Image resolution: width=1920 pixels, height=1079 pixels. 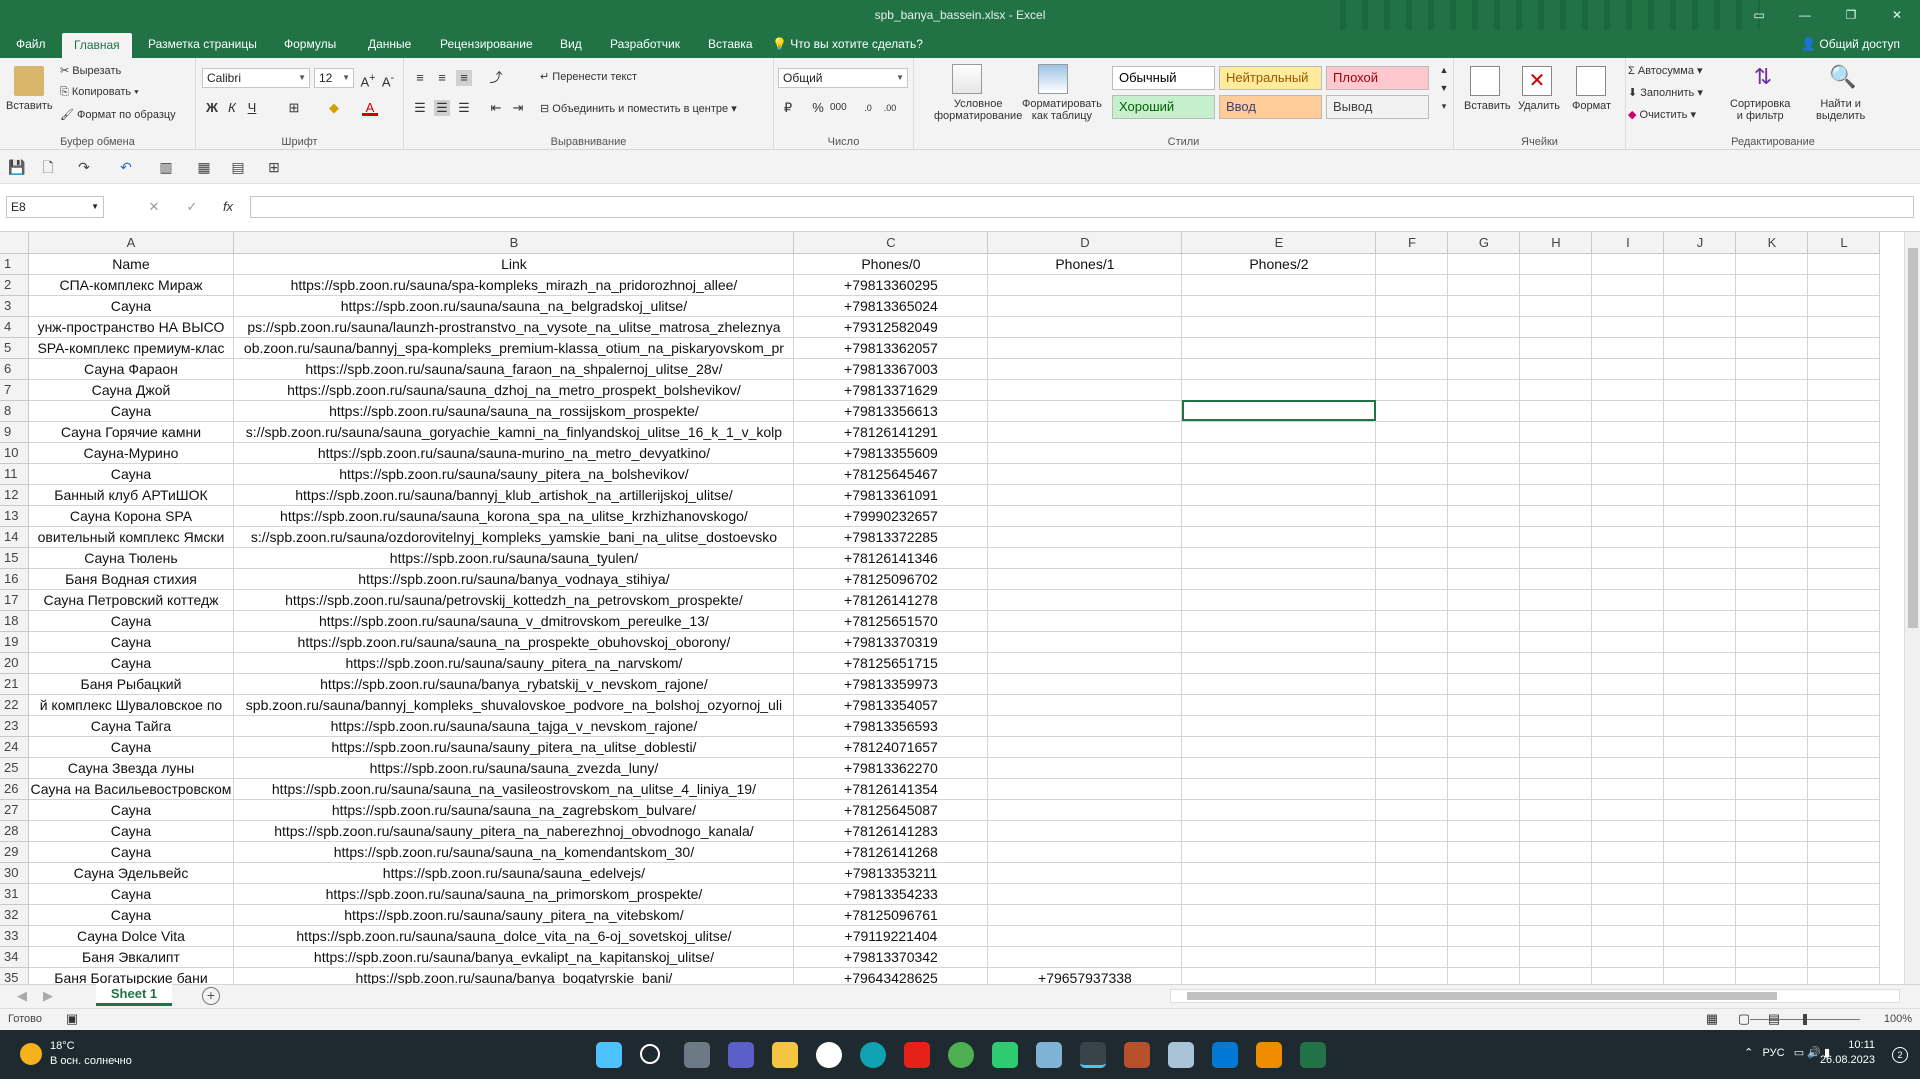 What do you see at coordinates (84, 167) in the screenshot?
I see `redo-icon: ↷` at bounding box center [84, 167].